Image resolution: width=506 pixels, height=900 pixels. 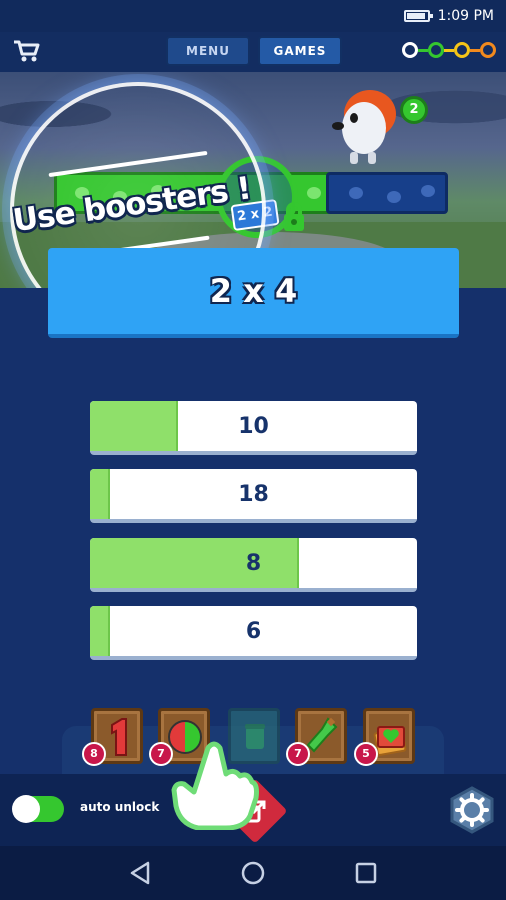 I want to click on home-icon, so click(x=253, y=873).